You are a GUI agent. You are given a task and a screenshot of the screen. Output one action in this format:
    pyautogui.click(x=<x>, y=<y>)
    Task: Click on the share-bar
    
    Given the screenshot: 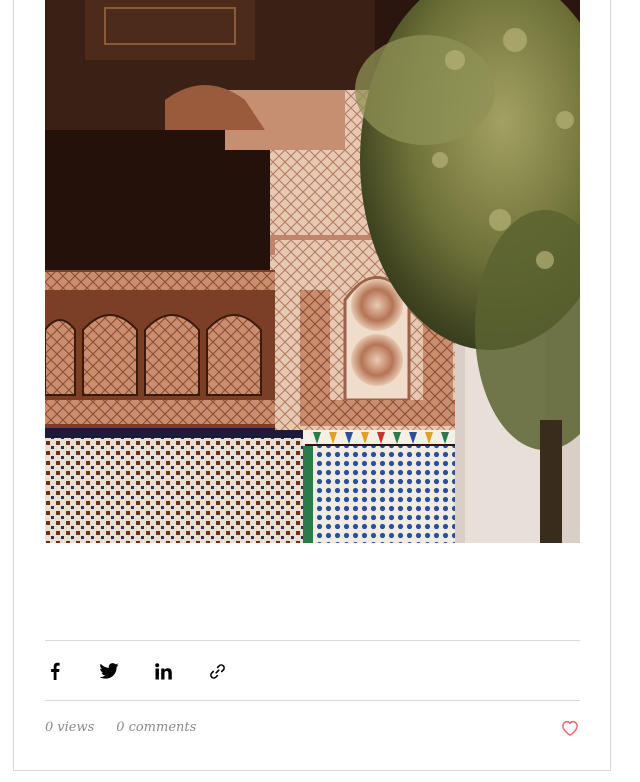 What is the action you would take?
    pyautogui.click(x=153, y=671)
    